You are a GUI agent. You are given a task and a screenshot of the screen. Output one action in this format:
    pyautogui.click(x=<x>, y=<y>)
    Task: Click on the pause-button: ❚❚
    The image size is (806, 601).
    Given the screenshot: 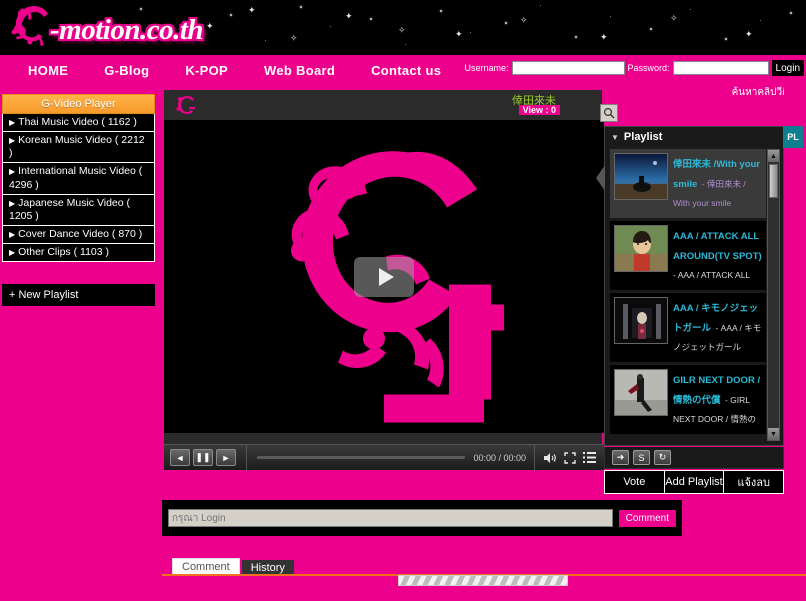 What is the action you would take?
    pyautogui.click(x=203, y=457)
    